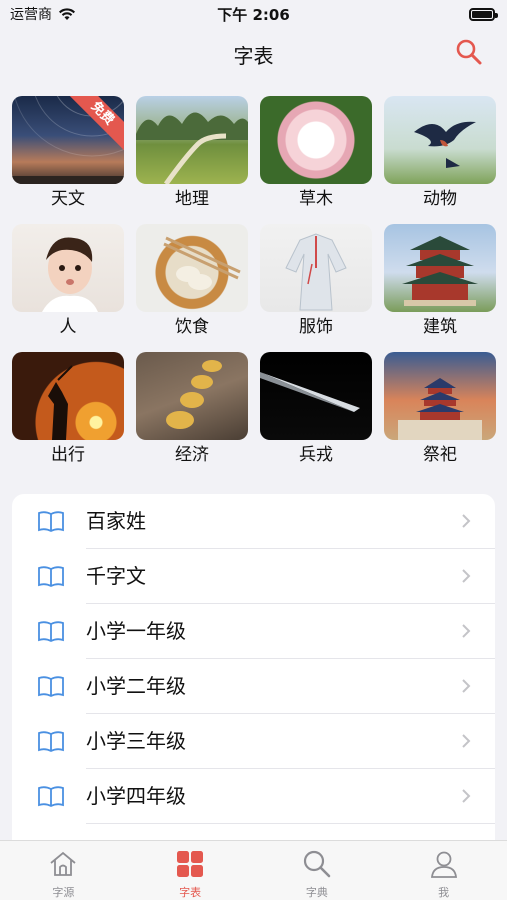 The height and width of the screenshot is (900, 507). What do you see at coordinates (443, 864) in the screenshot?
I see `person-icon` at bounding box center [443, 864].